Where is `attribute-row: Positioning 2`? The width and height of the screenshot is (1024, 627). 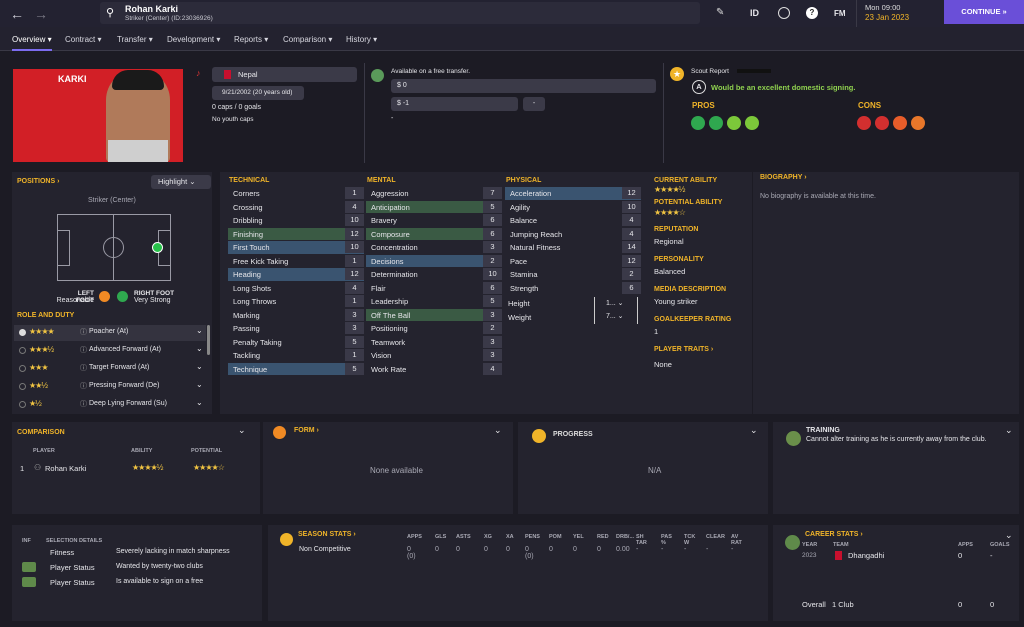
attribute-row: Positioning 2 is located at coordinates (434, 328).